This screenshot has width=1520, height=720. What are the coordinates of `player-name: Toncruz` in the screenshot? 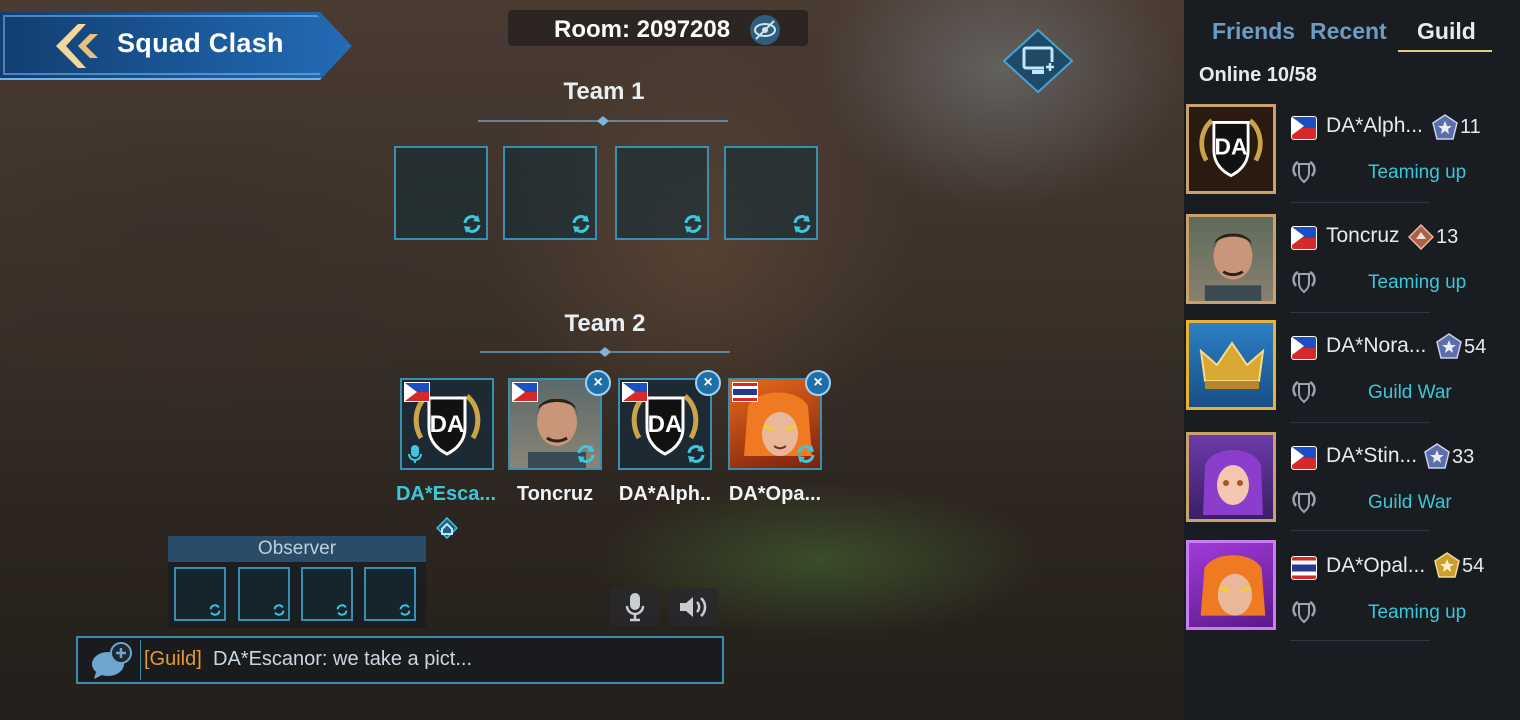 It's located at (555, 494).